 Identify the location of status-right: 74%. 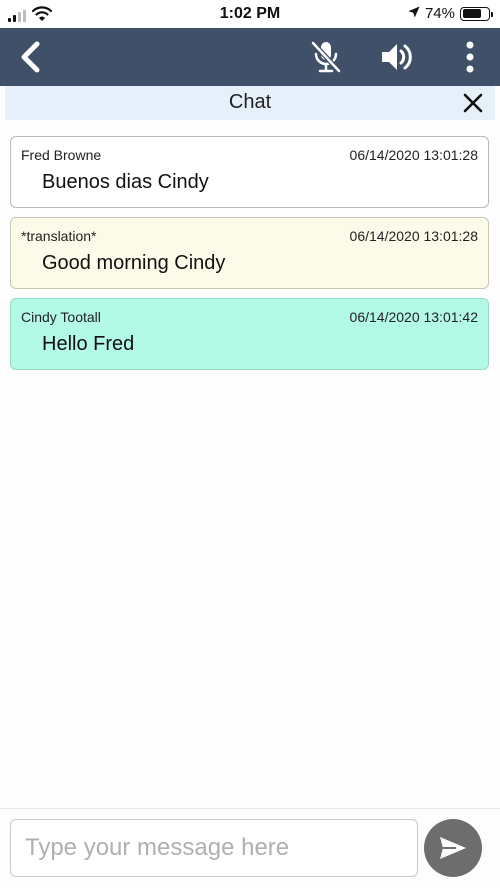
(450, 13).